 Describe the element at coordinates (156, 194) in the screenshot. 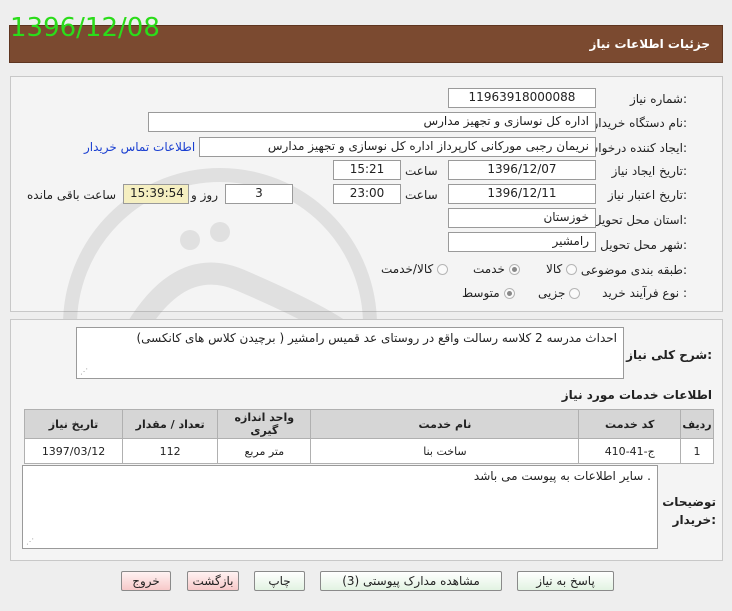

I see `time-remaining-field: 15:39:54` at that location.